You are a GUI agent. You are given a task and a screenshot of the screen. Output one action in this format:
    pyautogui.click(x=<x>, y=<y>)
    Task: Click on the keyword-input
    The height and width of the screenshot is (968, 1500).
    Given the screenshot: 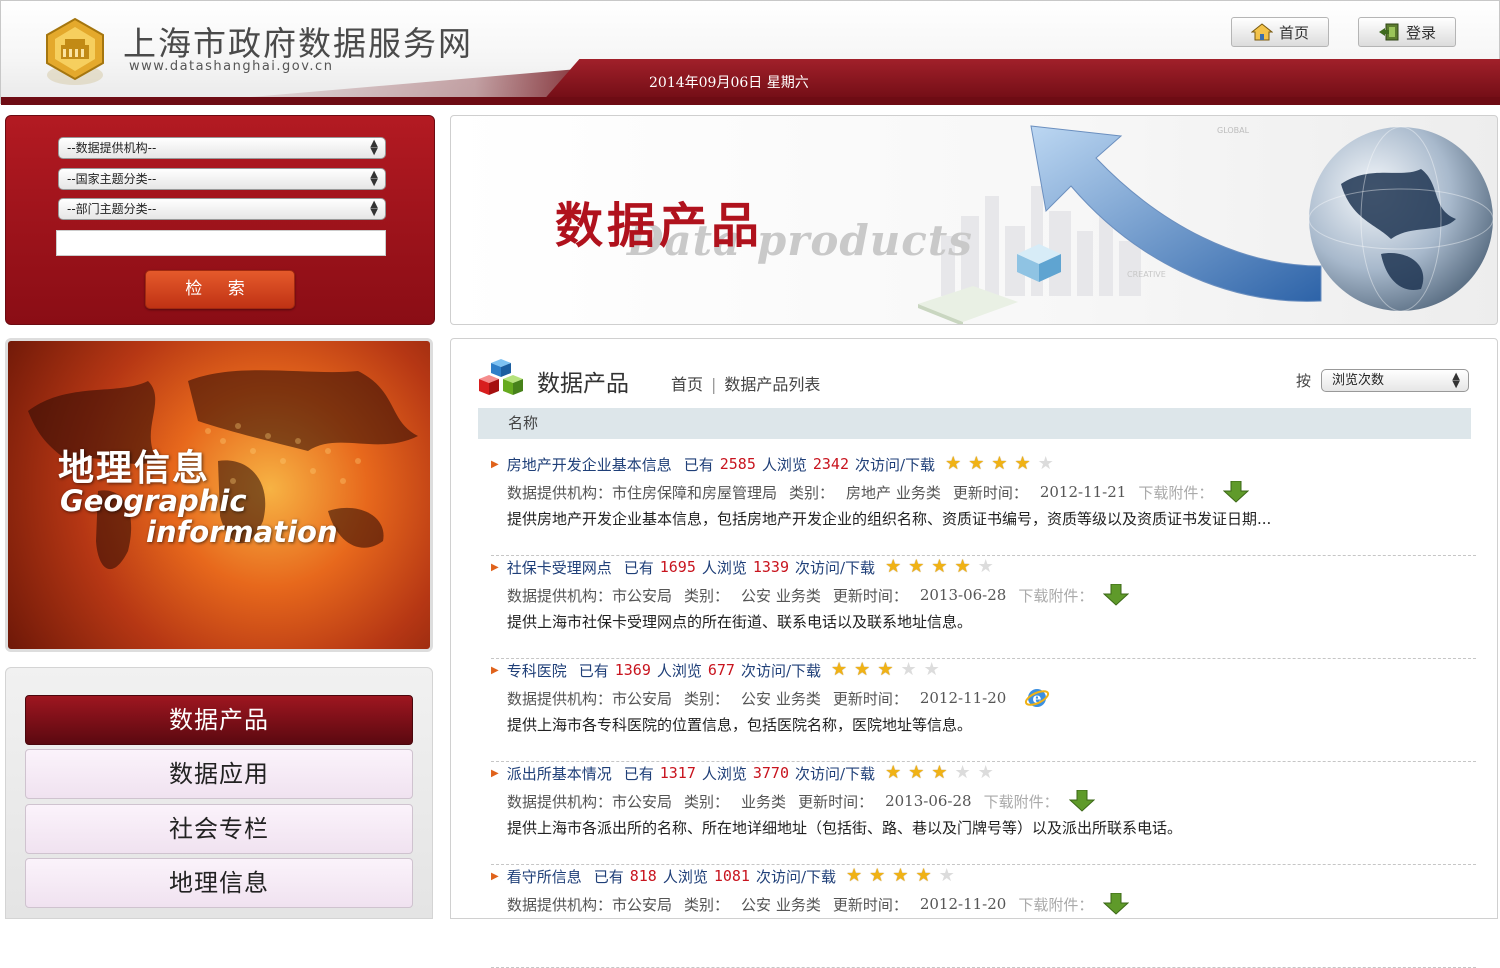 What is the action you would take?
    pyautogui.click(x=221, y=243)
    